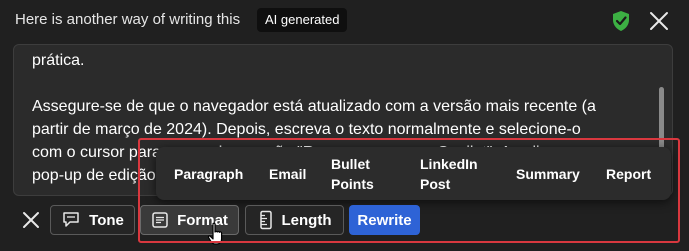 The width and height of the screenshot is (689, 251). I want to click on speech-bubble-icon, so click(71, 219).